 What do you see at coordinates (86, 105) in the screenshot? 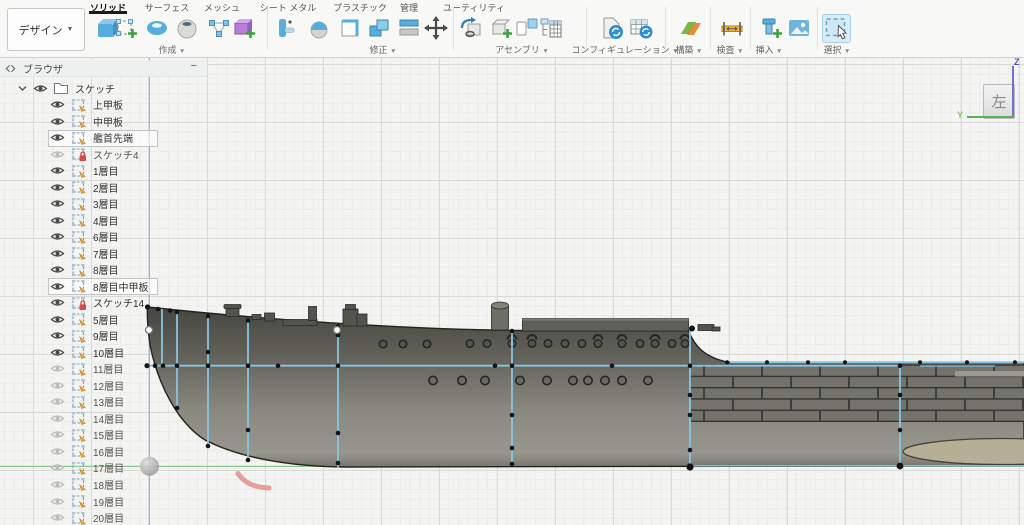
I see `browser-item-1: 上甲板` at bounding box center [86, 105].